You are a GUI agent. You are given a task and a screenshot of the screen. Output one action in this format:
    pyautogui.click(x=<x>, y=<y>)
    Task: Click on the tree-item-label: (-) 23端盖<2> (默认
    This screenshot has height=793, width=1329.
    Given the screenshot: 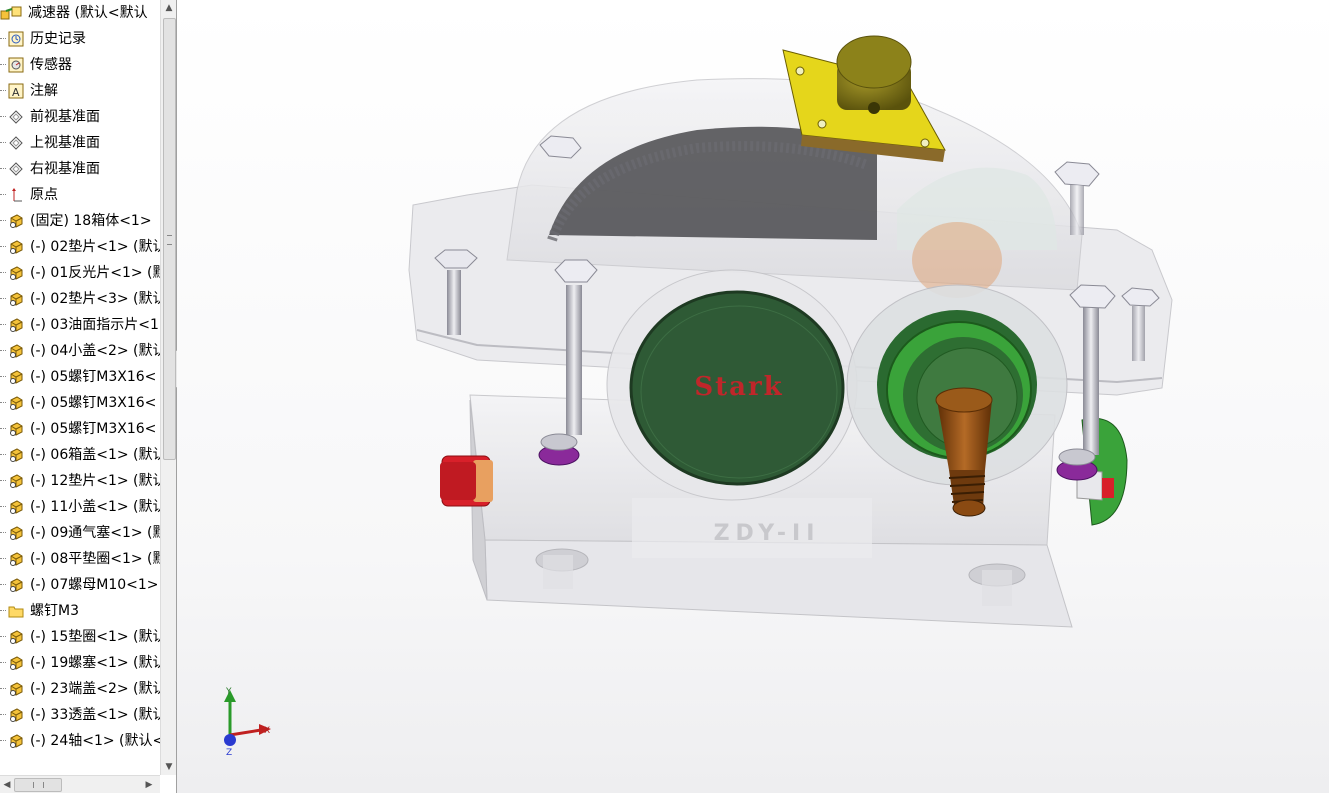 What is the action you would take?
    pyautogui.click(x=98, y=689)
    